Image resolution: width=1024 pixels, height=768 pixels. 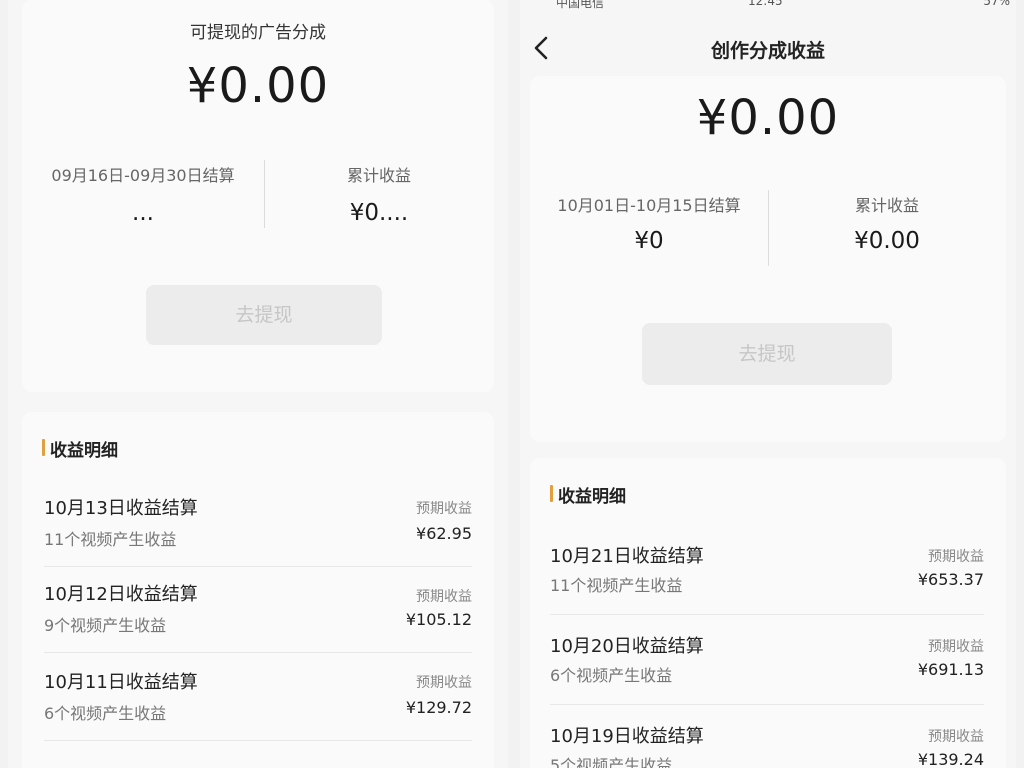 I want to click on status-bar: 中国电信 12:45 57%, so click(x=768, y=8).